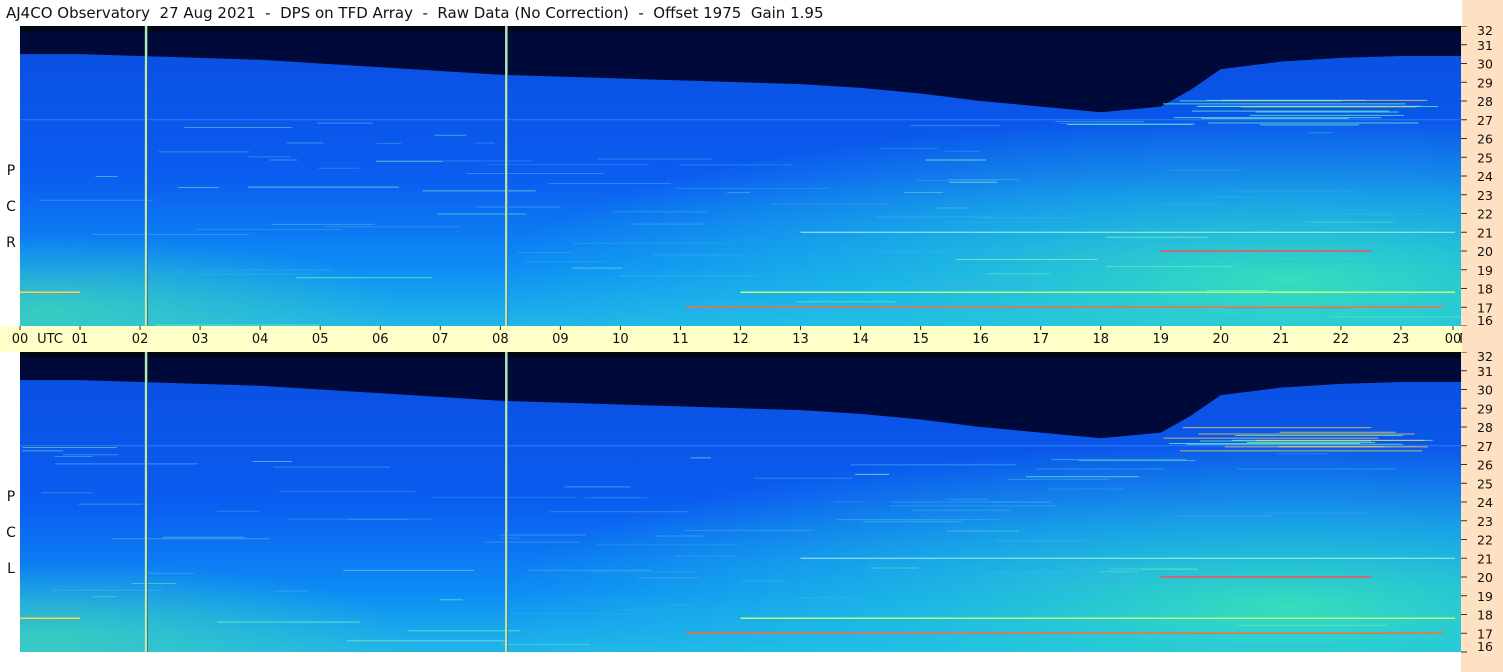  I want to click on lcp-freq-tick-label: 27, so click(1485, 446).